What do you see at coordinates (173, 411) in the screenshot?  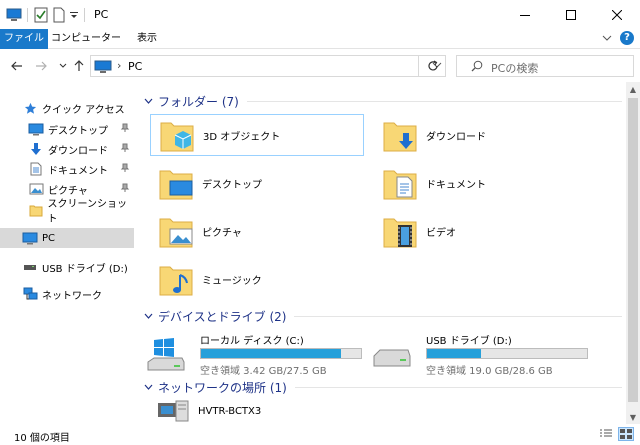 I see `media-server-icon` at bounding box center [173, 411].